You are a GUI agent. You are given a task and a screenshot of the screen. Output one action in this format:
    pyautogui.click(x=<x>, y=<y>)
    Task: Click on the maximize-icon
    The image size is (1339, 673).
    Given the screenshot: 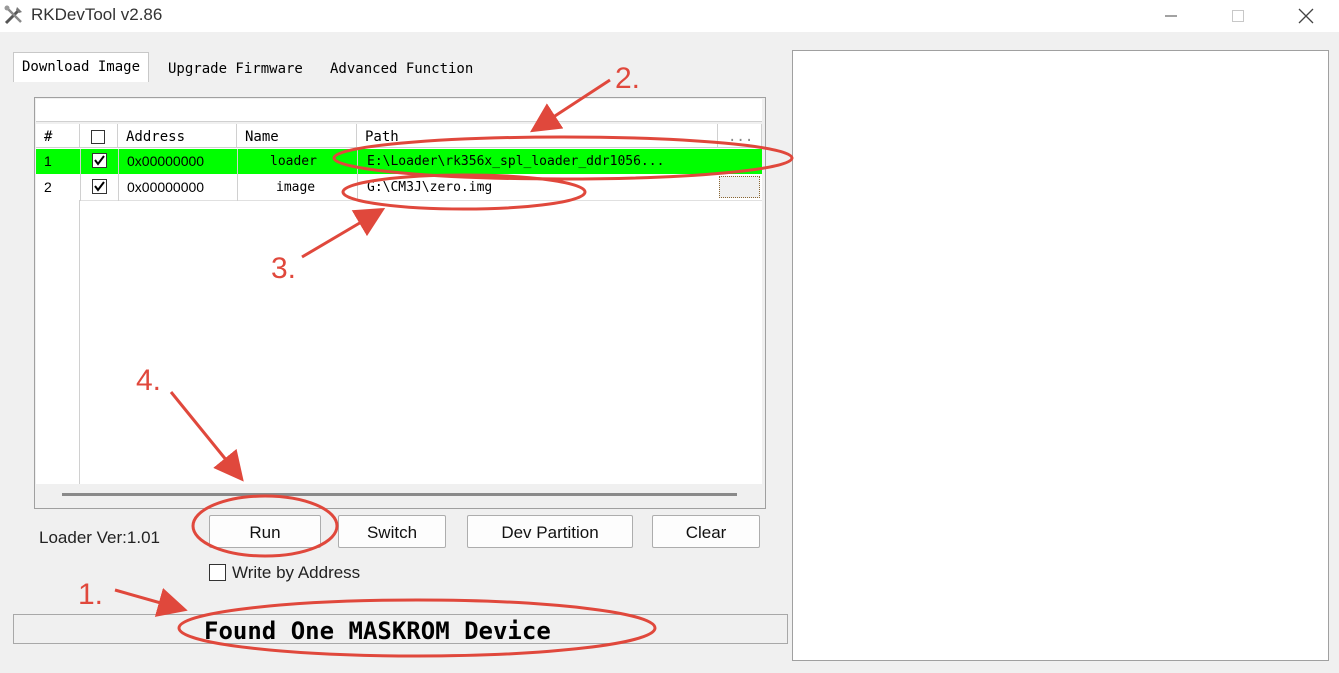 What is the action you would take?
    pyautogui.click(x=1238, y=16)
    